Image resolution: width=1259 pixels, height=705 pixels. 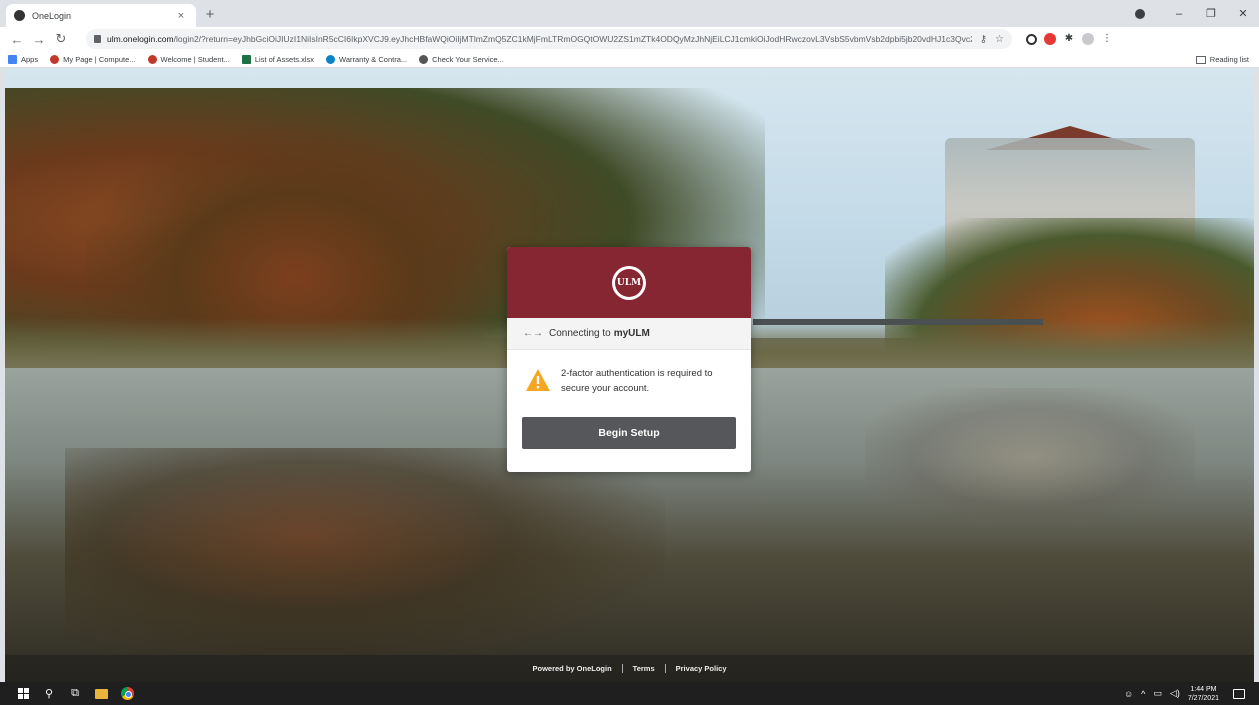 I want to click on bookmark-label: Apps, so click(x=30, y=59).